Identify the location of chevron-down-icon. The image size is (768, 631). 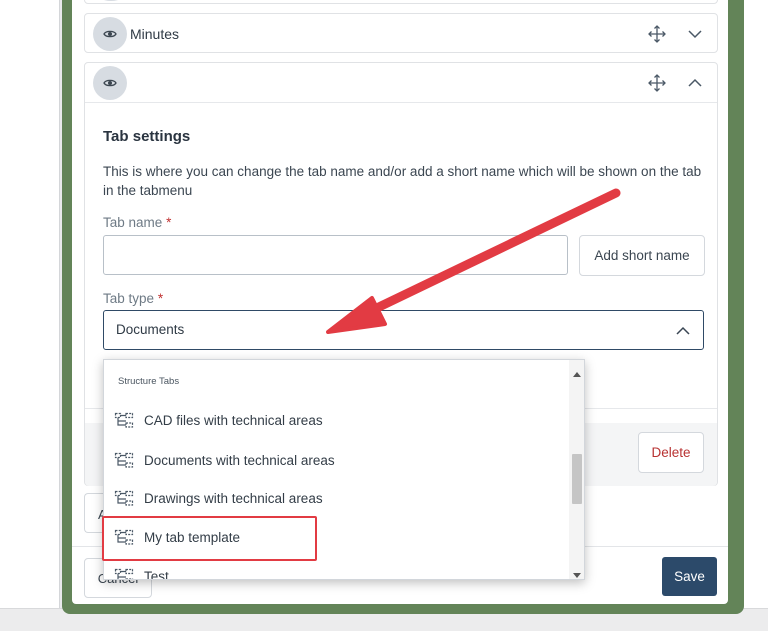
(695, 34).